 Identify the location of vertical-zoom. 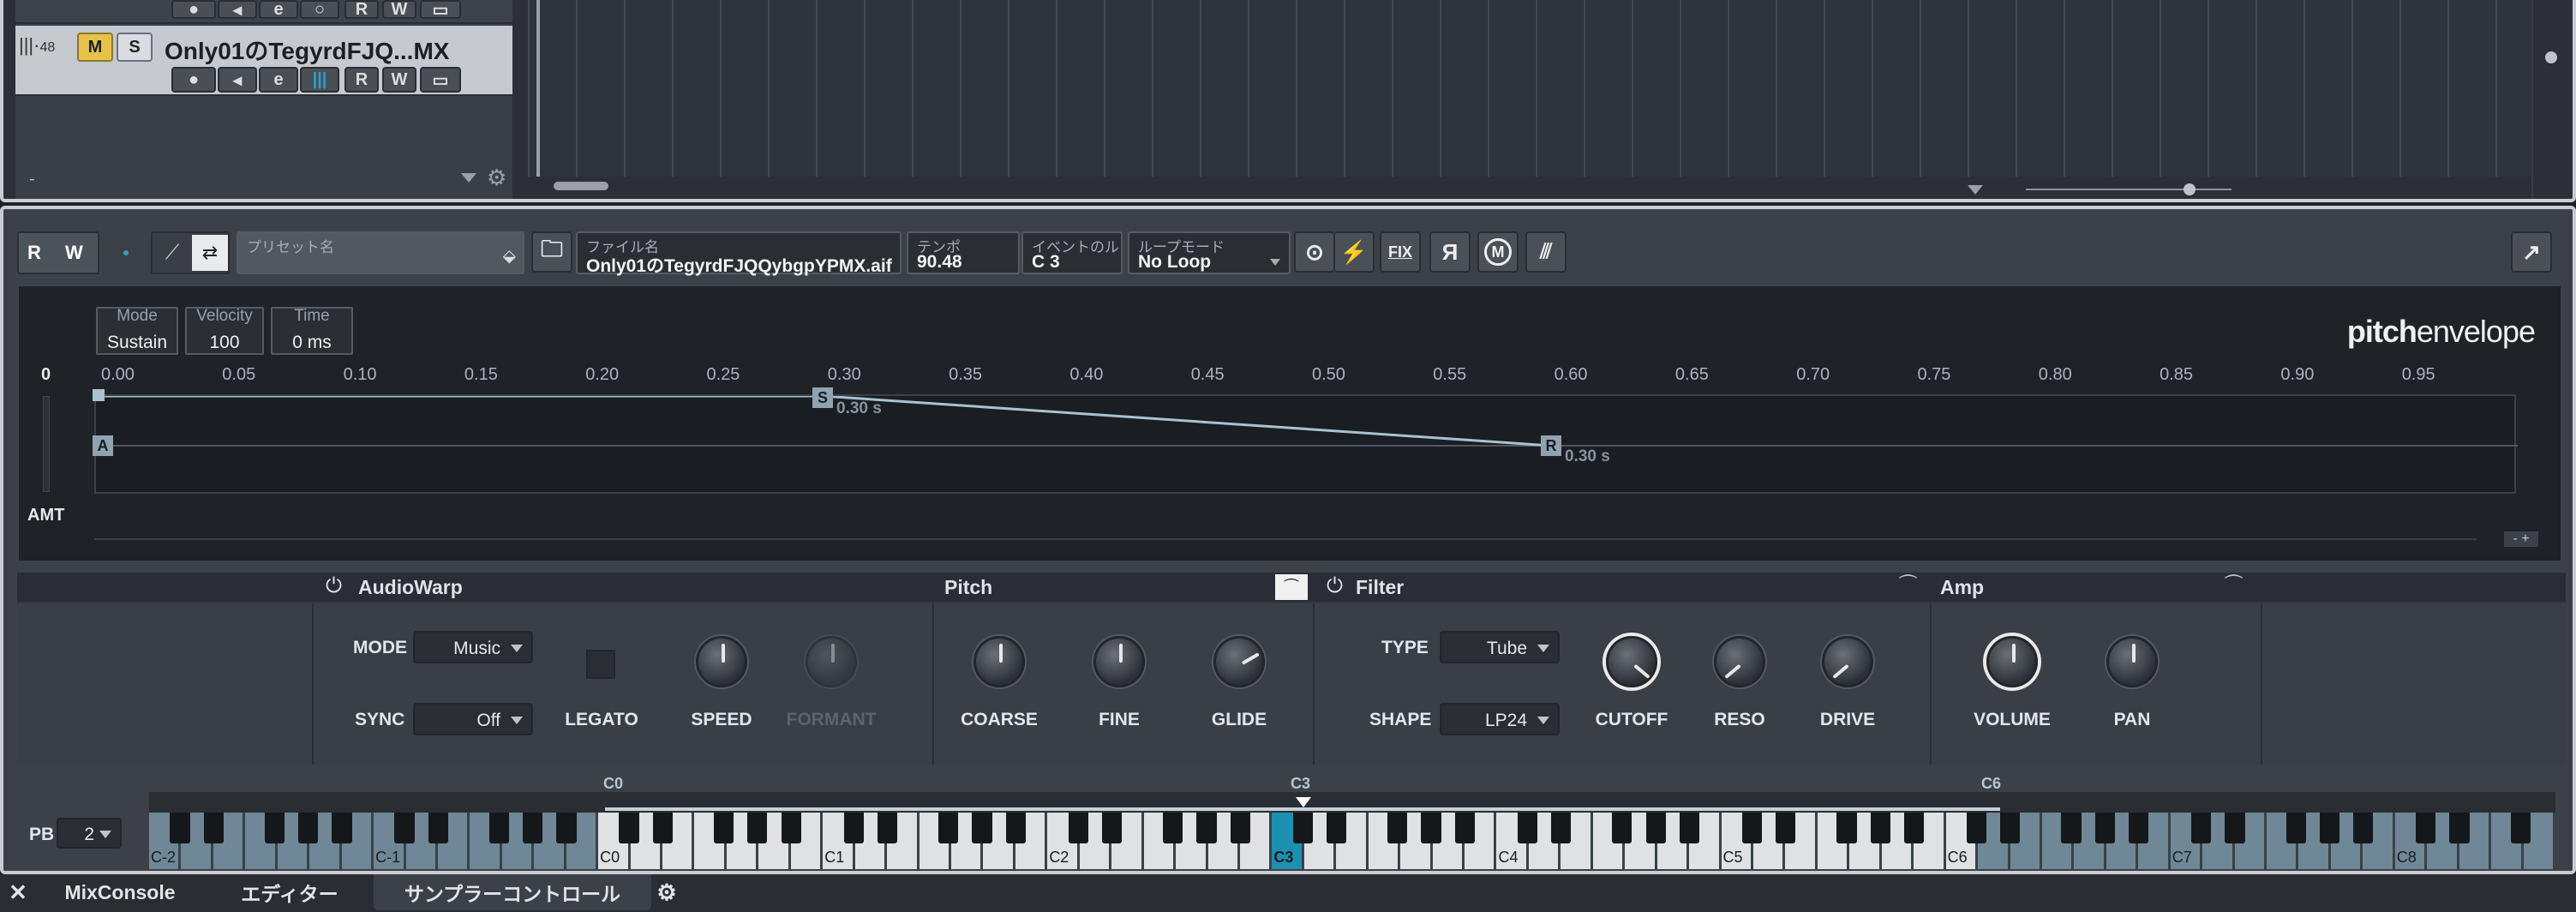
(2548, 99).